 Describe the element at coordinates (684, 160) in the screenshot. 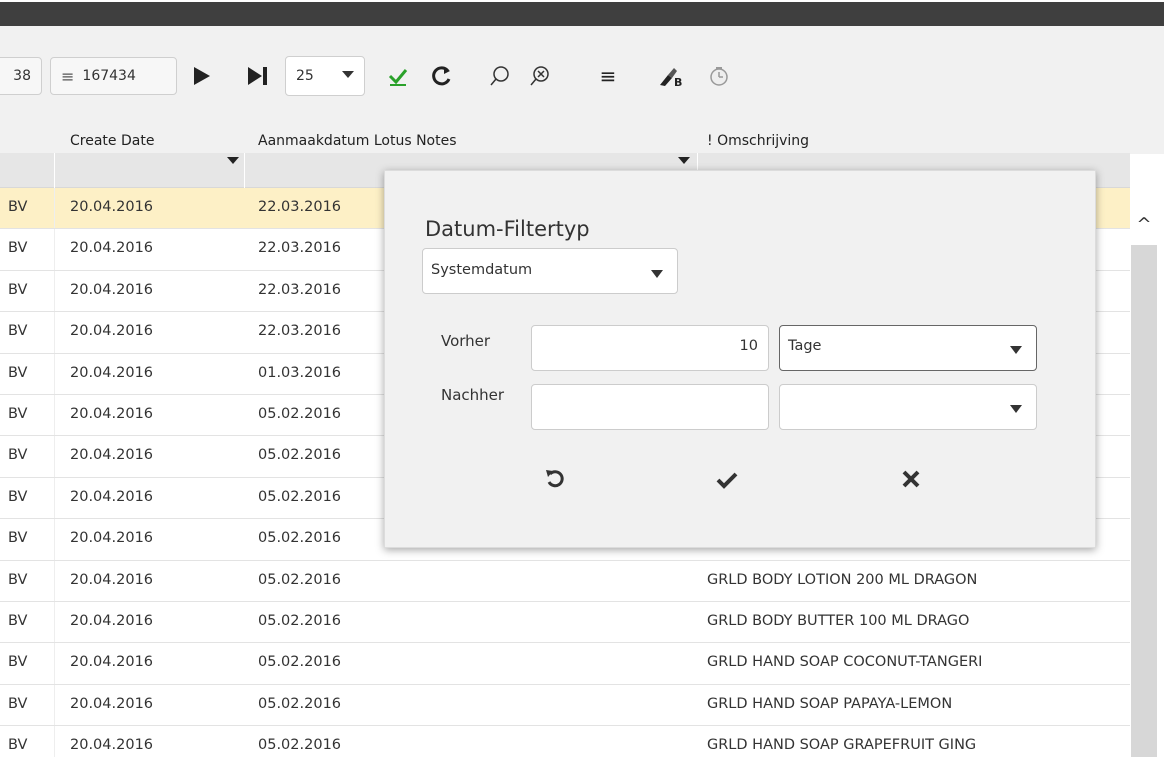

I see `lotus-date-filter-dropdown-icon` at that location.